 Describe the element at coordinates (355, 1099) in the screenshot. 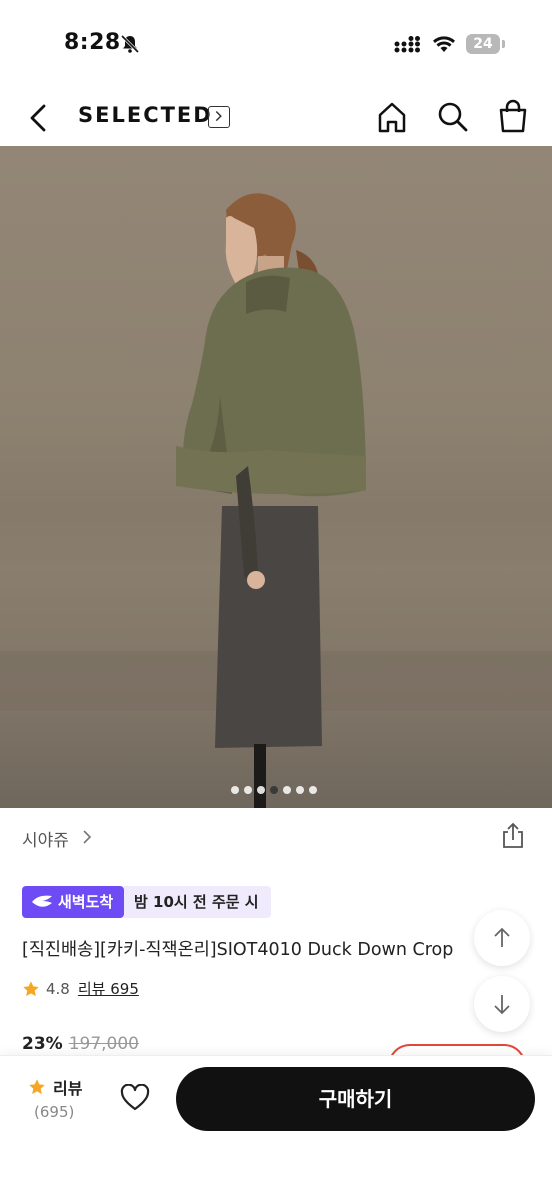

I see `buy-button: 구매하기` at that location.